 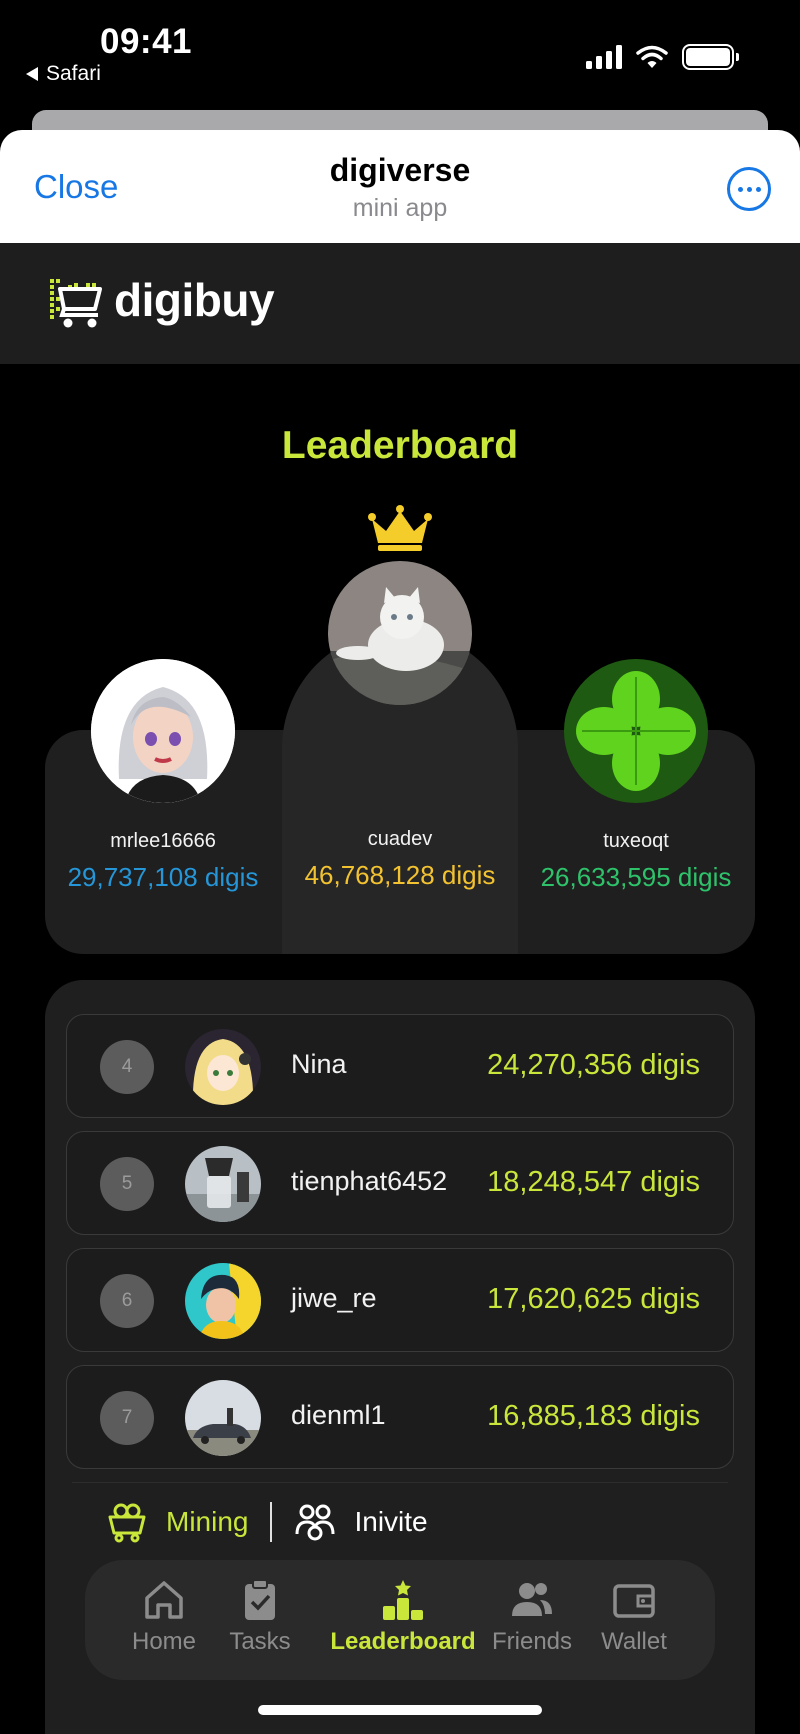 What do you see at coordinates (267, 1522) in the screenshot?
I see `mining-invite-bar: Mining Inivite` at bounding box center [267, 1522].